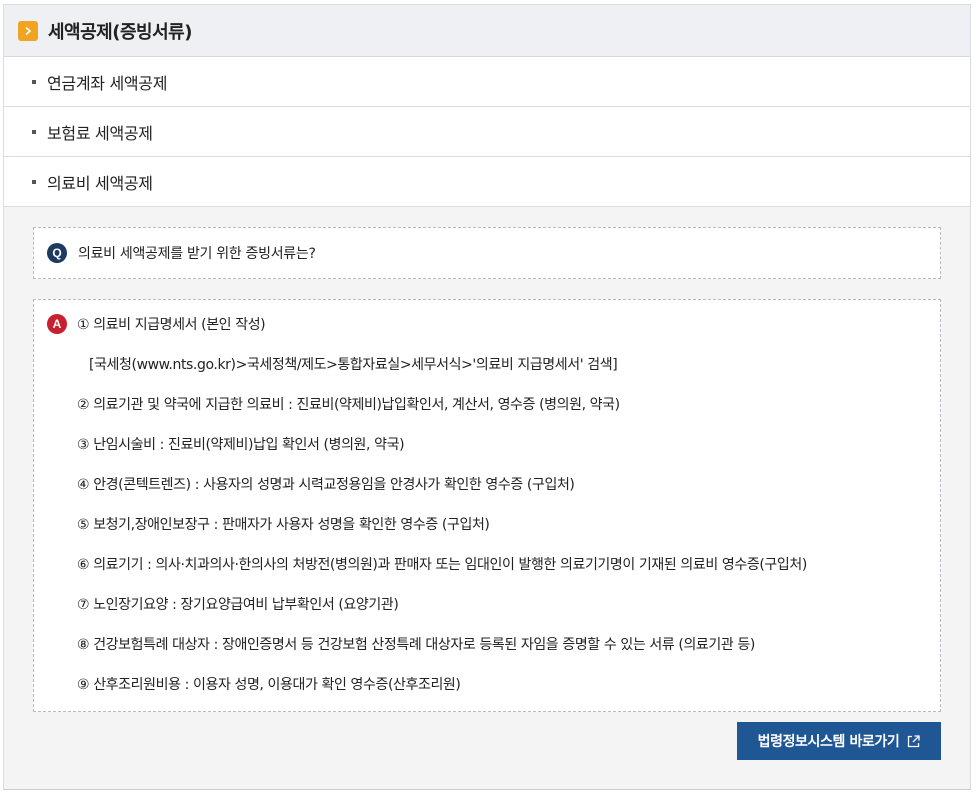 The height and width of the screenshot is (792, 976). Describe the element at coordinates (28, 30) in the screenshot. I see `chevron-right-icon` at that location.